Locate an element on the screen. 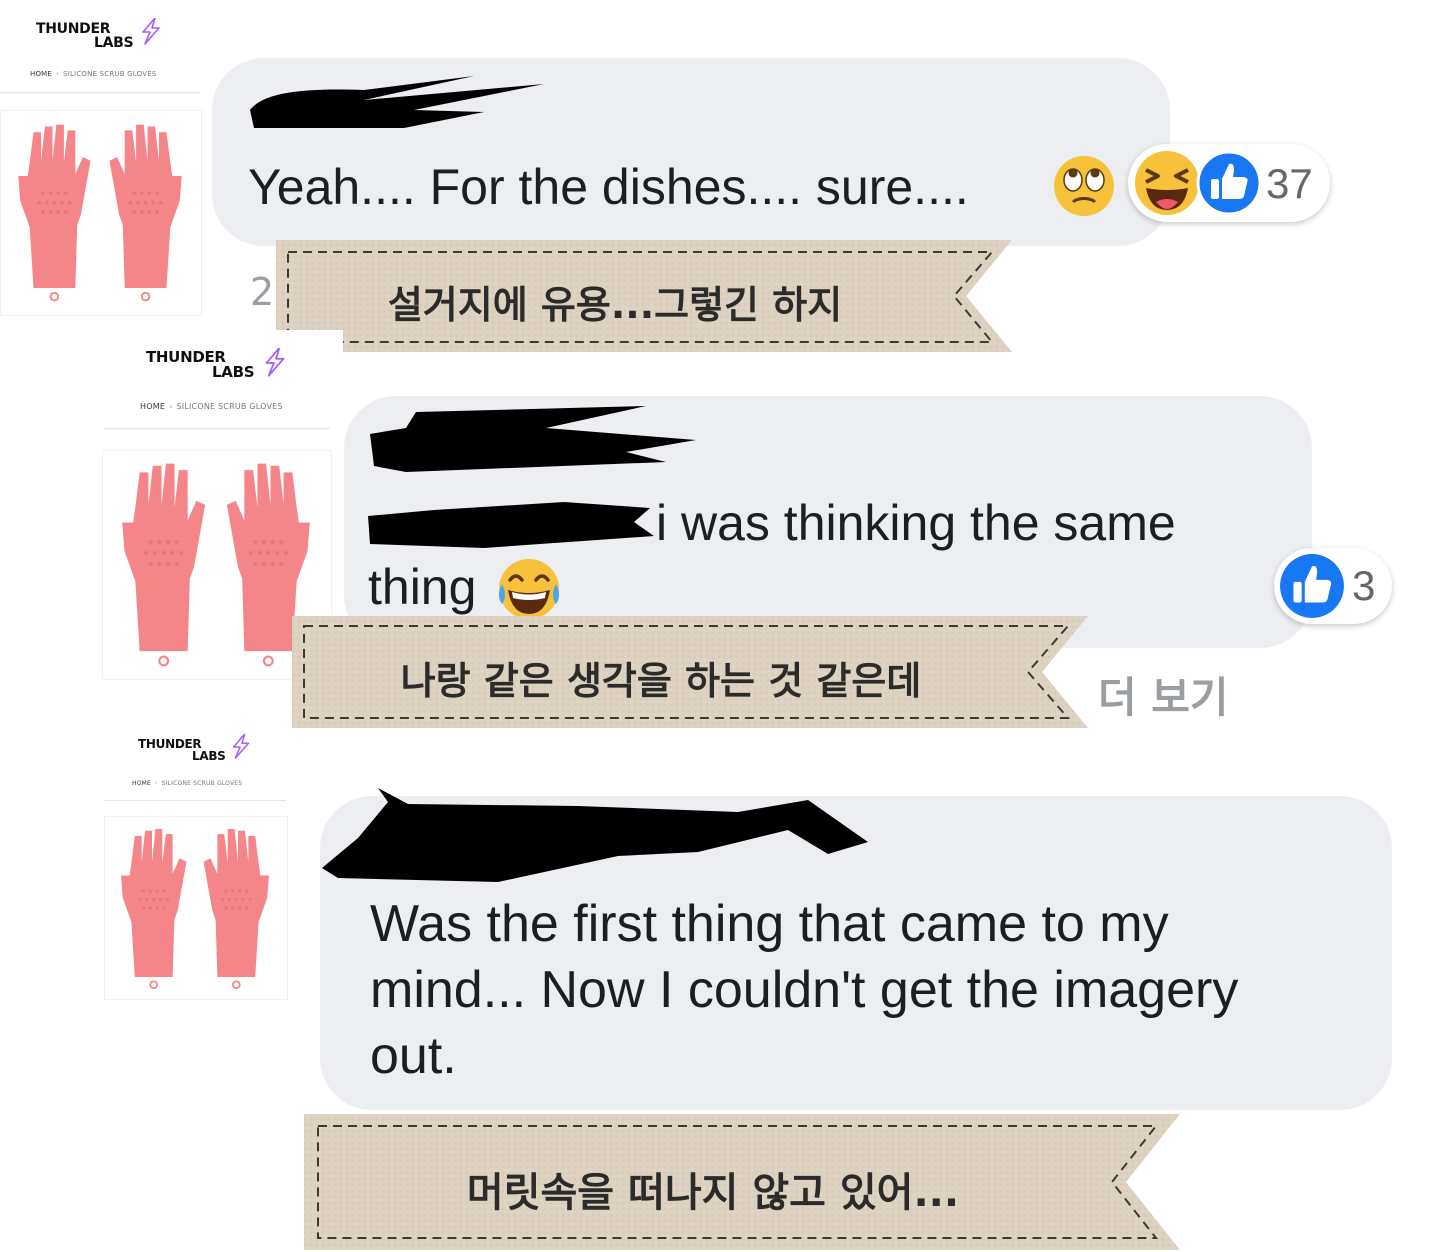 The image size is (1440, 1252). comment-meta: 2 is located at coordinates (262, 292).